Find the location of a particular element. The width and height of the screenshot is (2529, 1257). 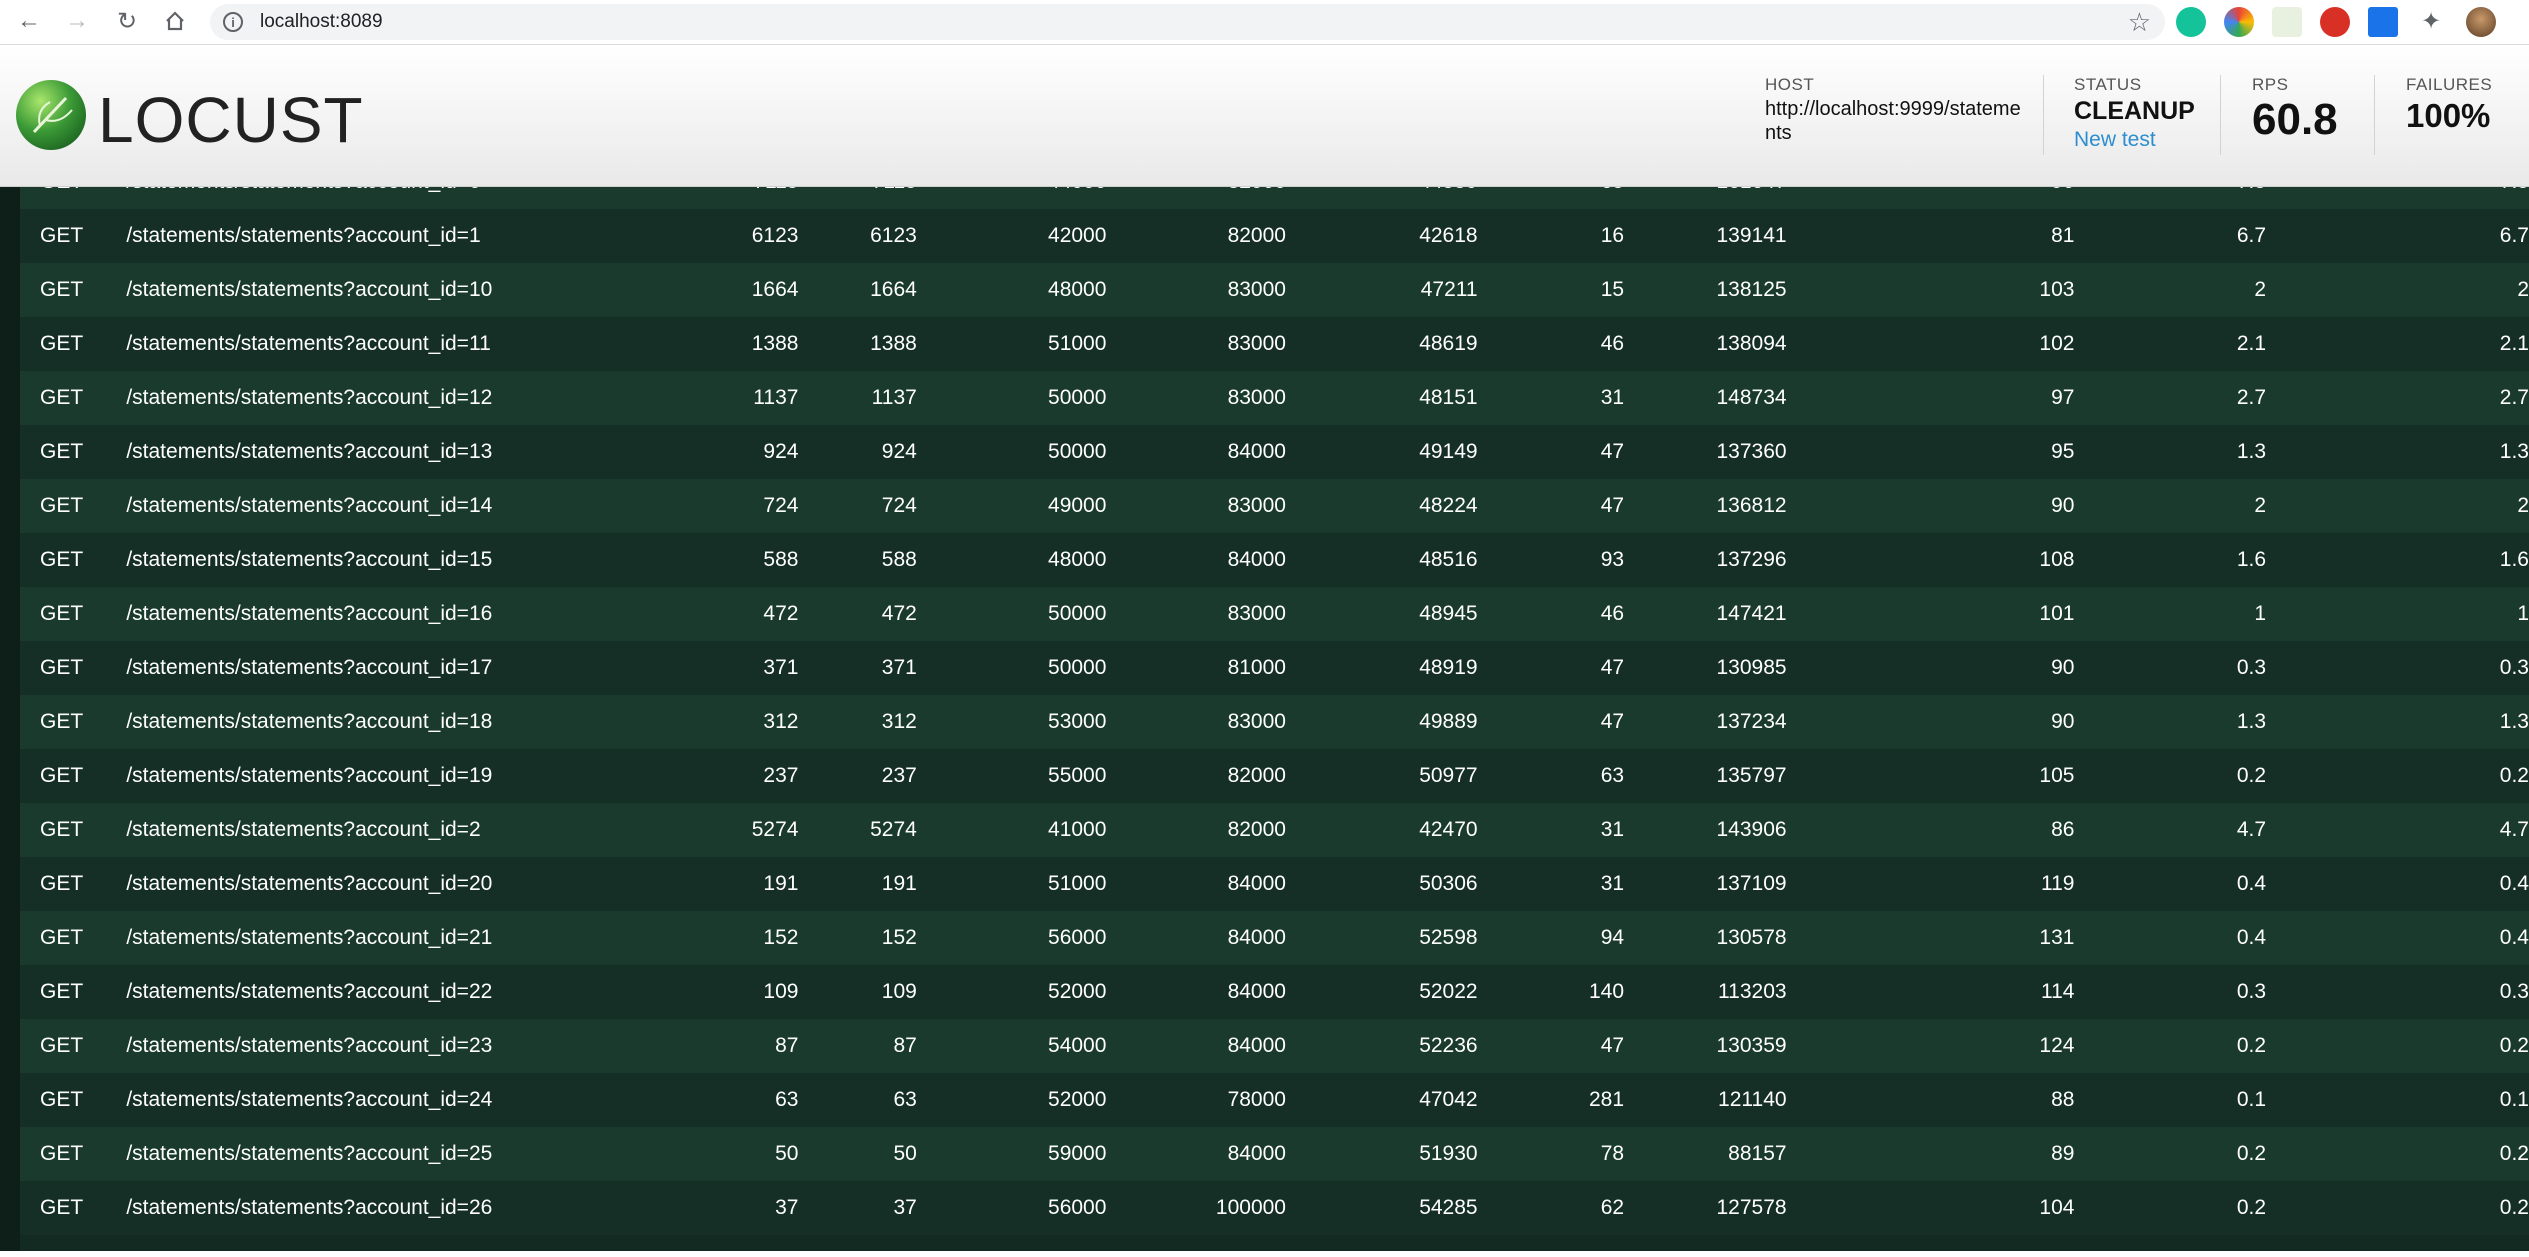

cell-size: 97 is located at coordinates (2063, 397).